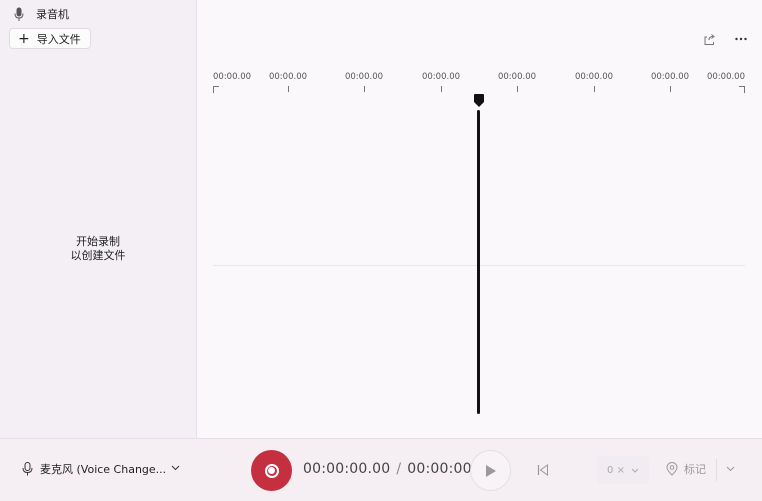 This screenshot has width=762, height=501. Describe the element at coordinates (478, 262) in the screenshot. I see `playhead-line` at that location.